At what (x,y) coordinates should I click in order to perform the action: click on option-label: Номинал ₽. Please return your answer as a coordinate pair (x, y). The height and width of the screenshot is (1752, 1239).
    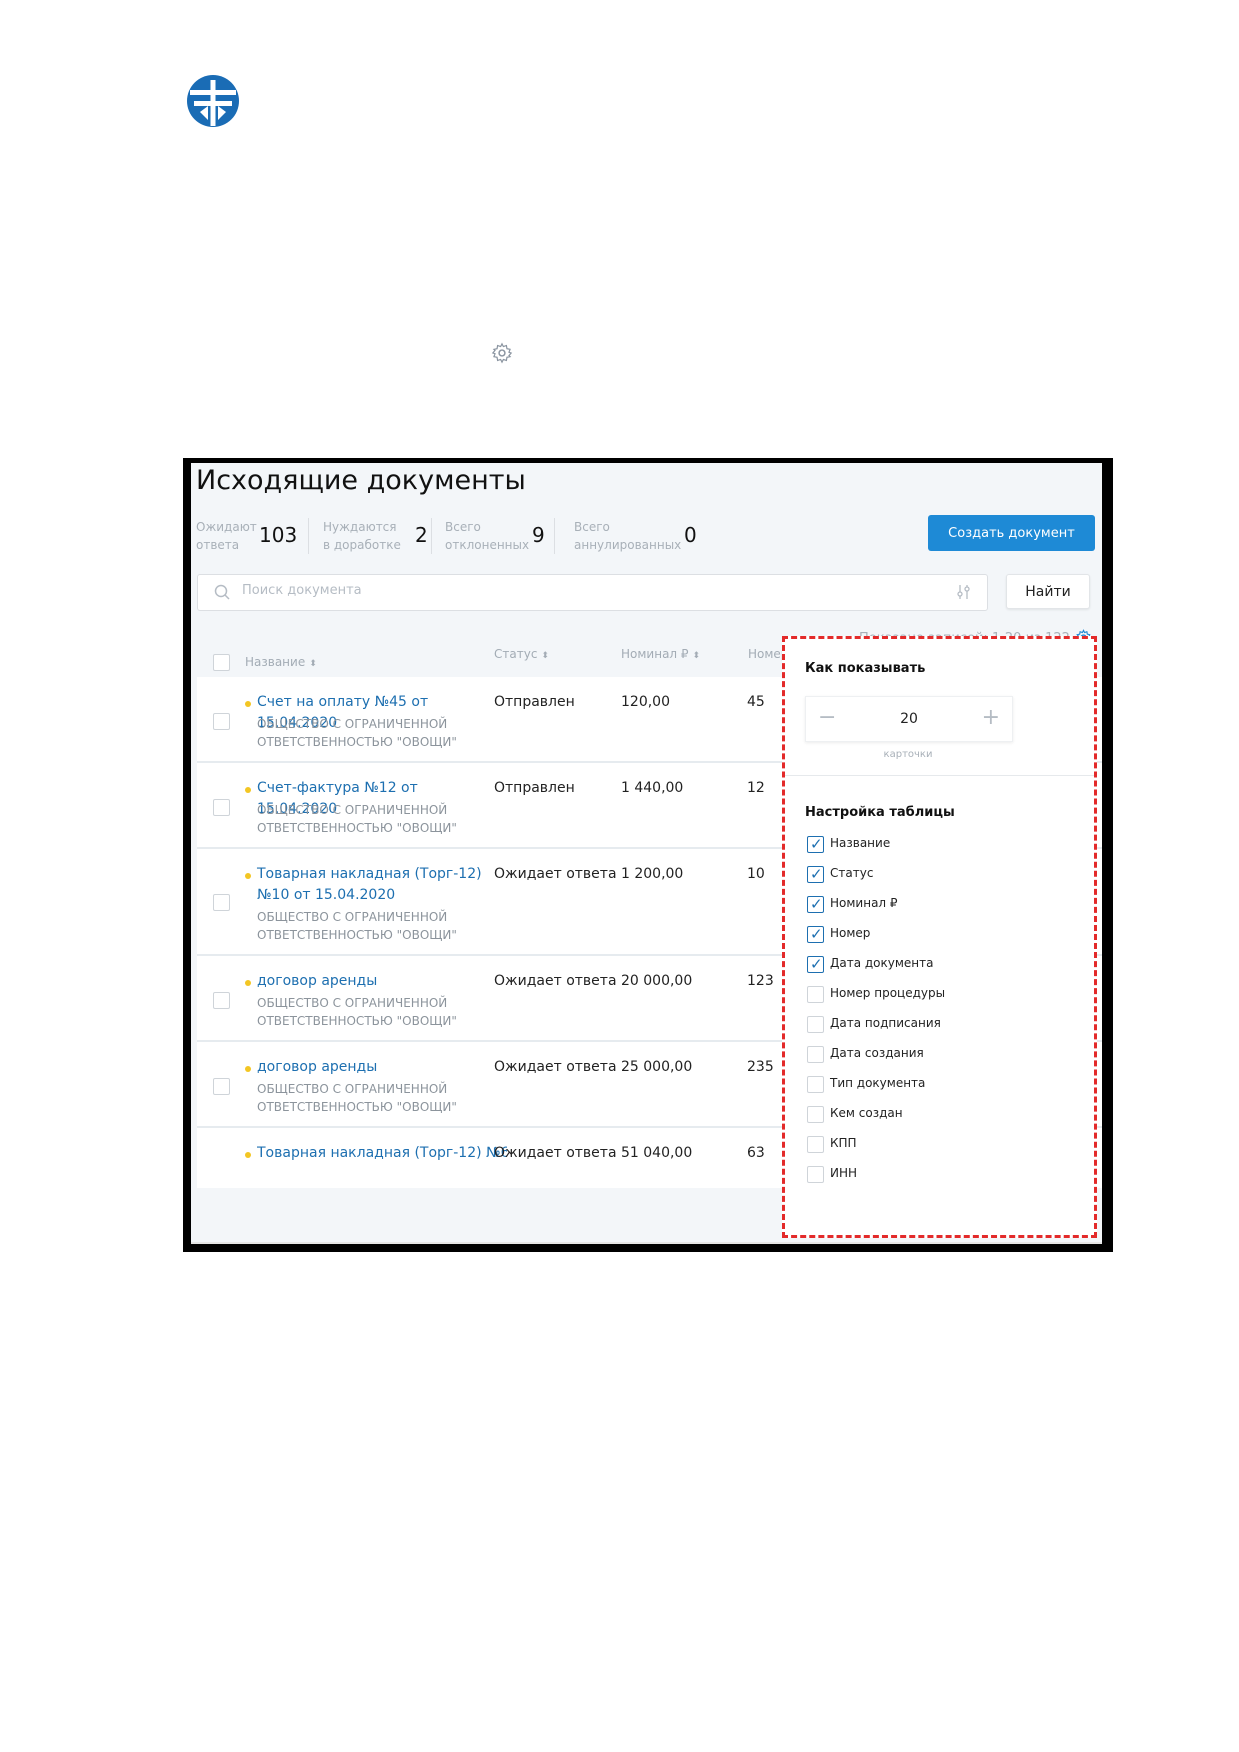
    Looking at the image, I should click on (864, 903).